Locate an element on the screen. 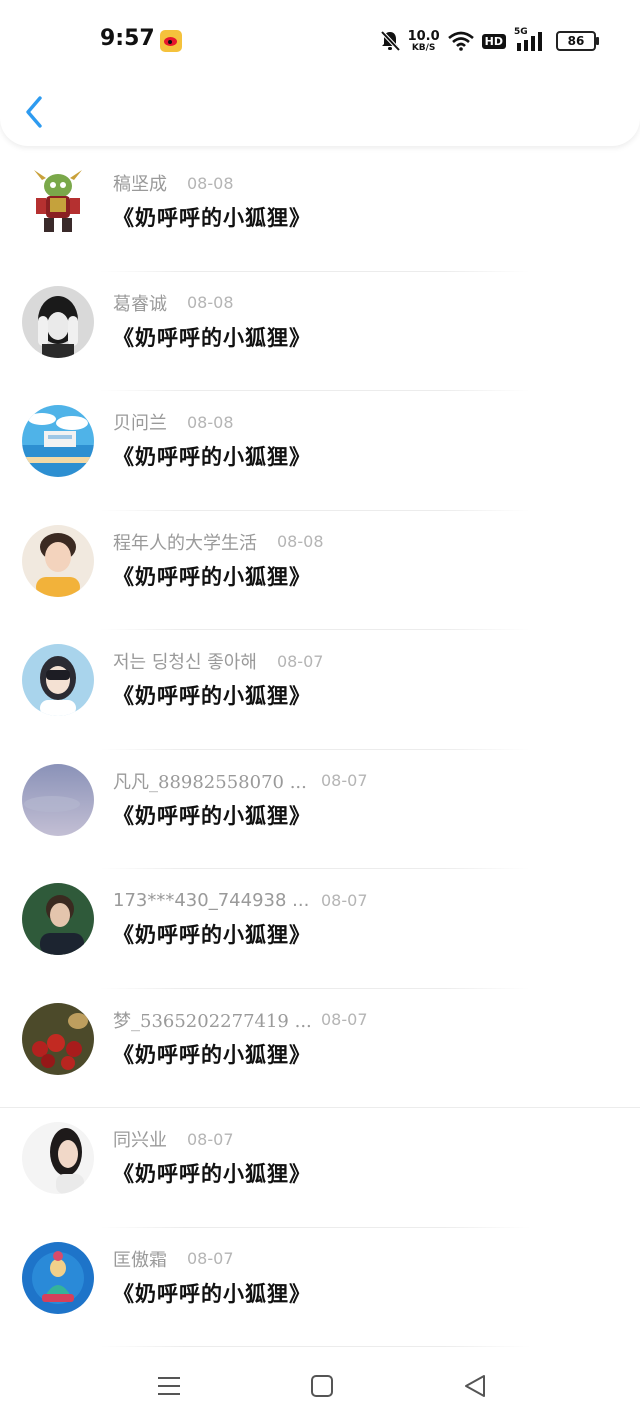 The image size is (640, 1422). signal-bars-icon is located at coordinates (529, 41).